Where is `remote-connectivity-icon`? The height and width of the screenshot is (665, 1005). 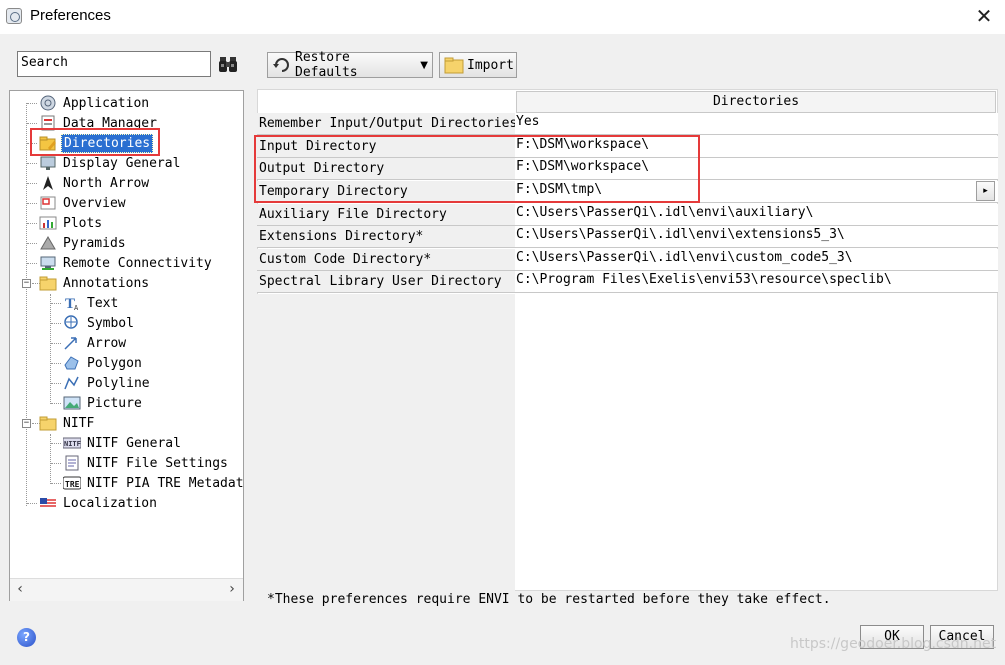
remote-connectivity-icon is located at coordinates (48, 263).